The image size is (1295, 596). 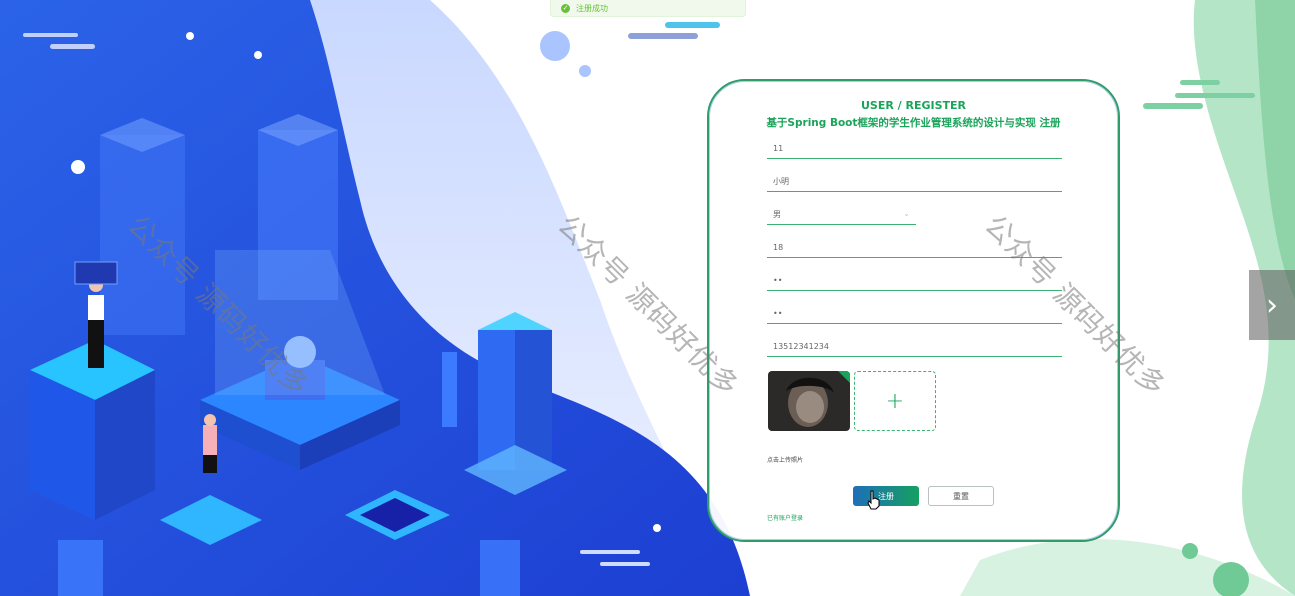 I want to click on register-button: 注册, so click(x=886, y=496).